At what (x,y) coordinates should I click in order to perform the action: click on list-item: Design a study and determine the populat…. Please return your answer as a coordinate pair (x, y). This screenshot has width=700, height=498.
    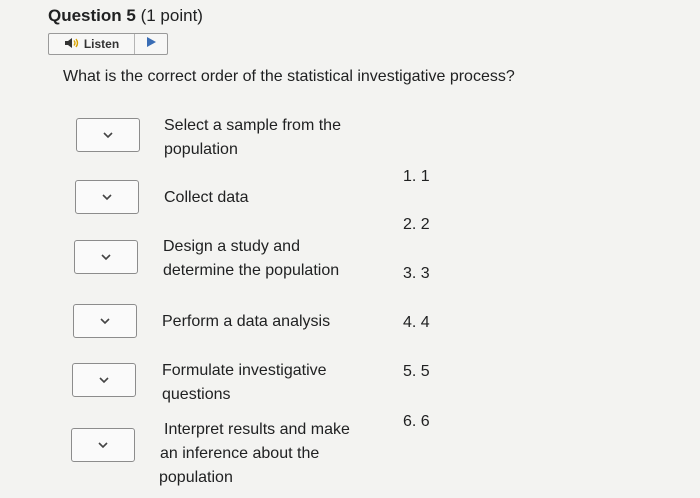
    Looking at the image, I should click on (251, 259).